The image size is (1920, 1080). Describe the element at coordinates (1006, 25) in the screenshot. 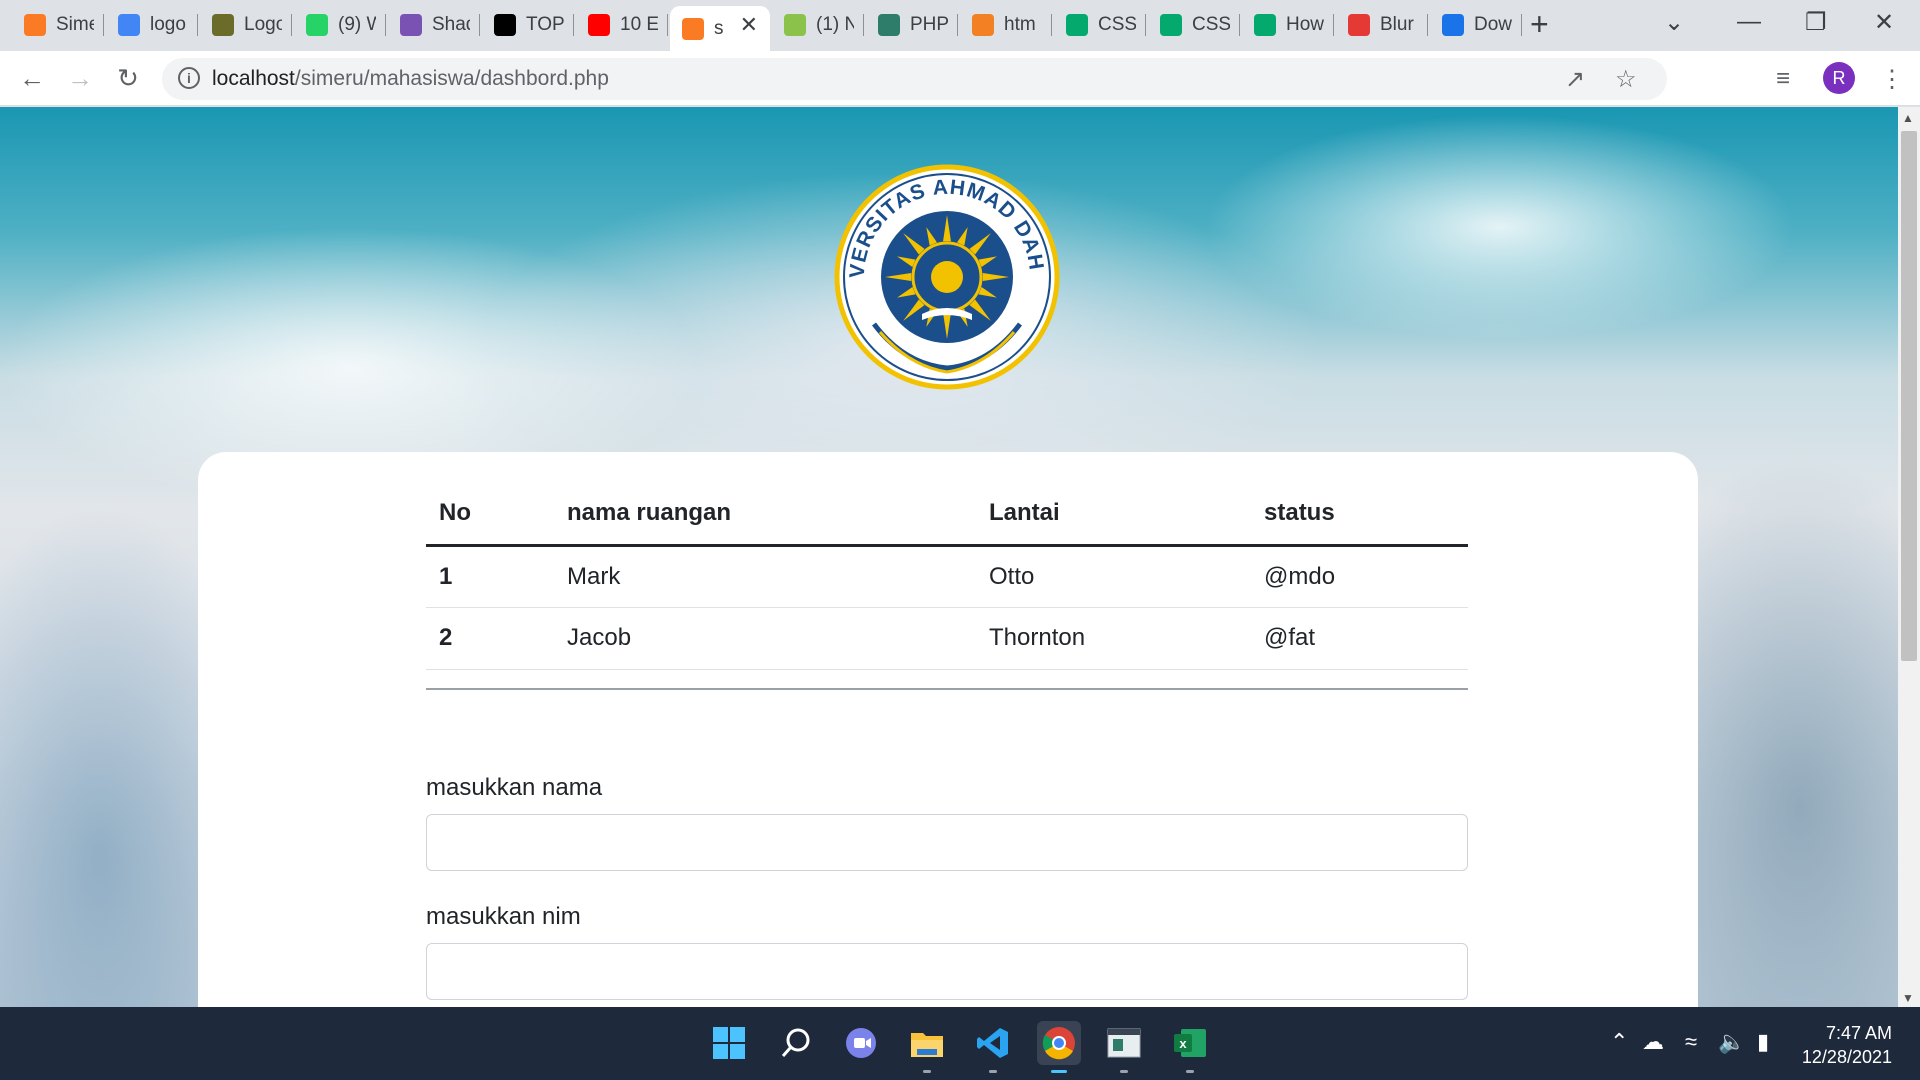

I see `browser-tab: htm` at that location.